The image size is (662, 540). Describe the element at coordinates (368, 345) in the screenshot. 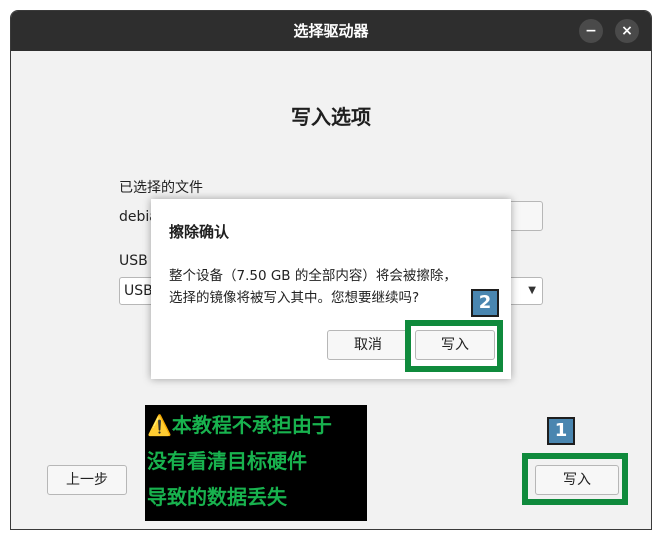

I see `cancel-button: 取消` at that location.